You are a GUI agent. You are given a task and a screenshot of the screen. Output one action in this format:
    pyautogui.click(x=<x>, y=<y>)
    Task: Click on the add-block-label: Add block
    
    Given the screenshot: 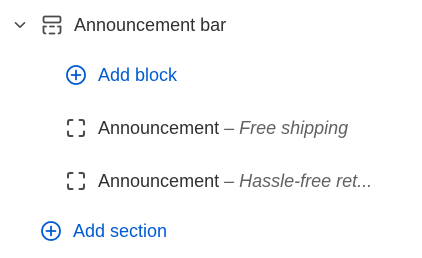 What is the action you would take?
    pyautogui.click(x=138, y=75)
    